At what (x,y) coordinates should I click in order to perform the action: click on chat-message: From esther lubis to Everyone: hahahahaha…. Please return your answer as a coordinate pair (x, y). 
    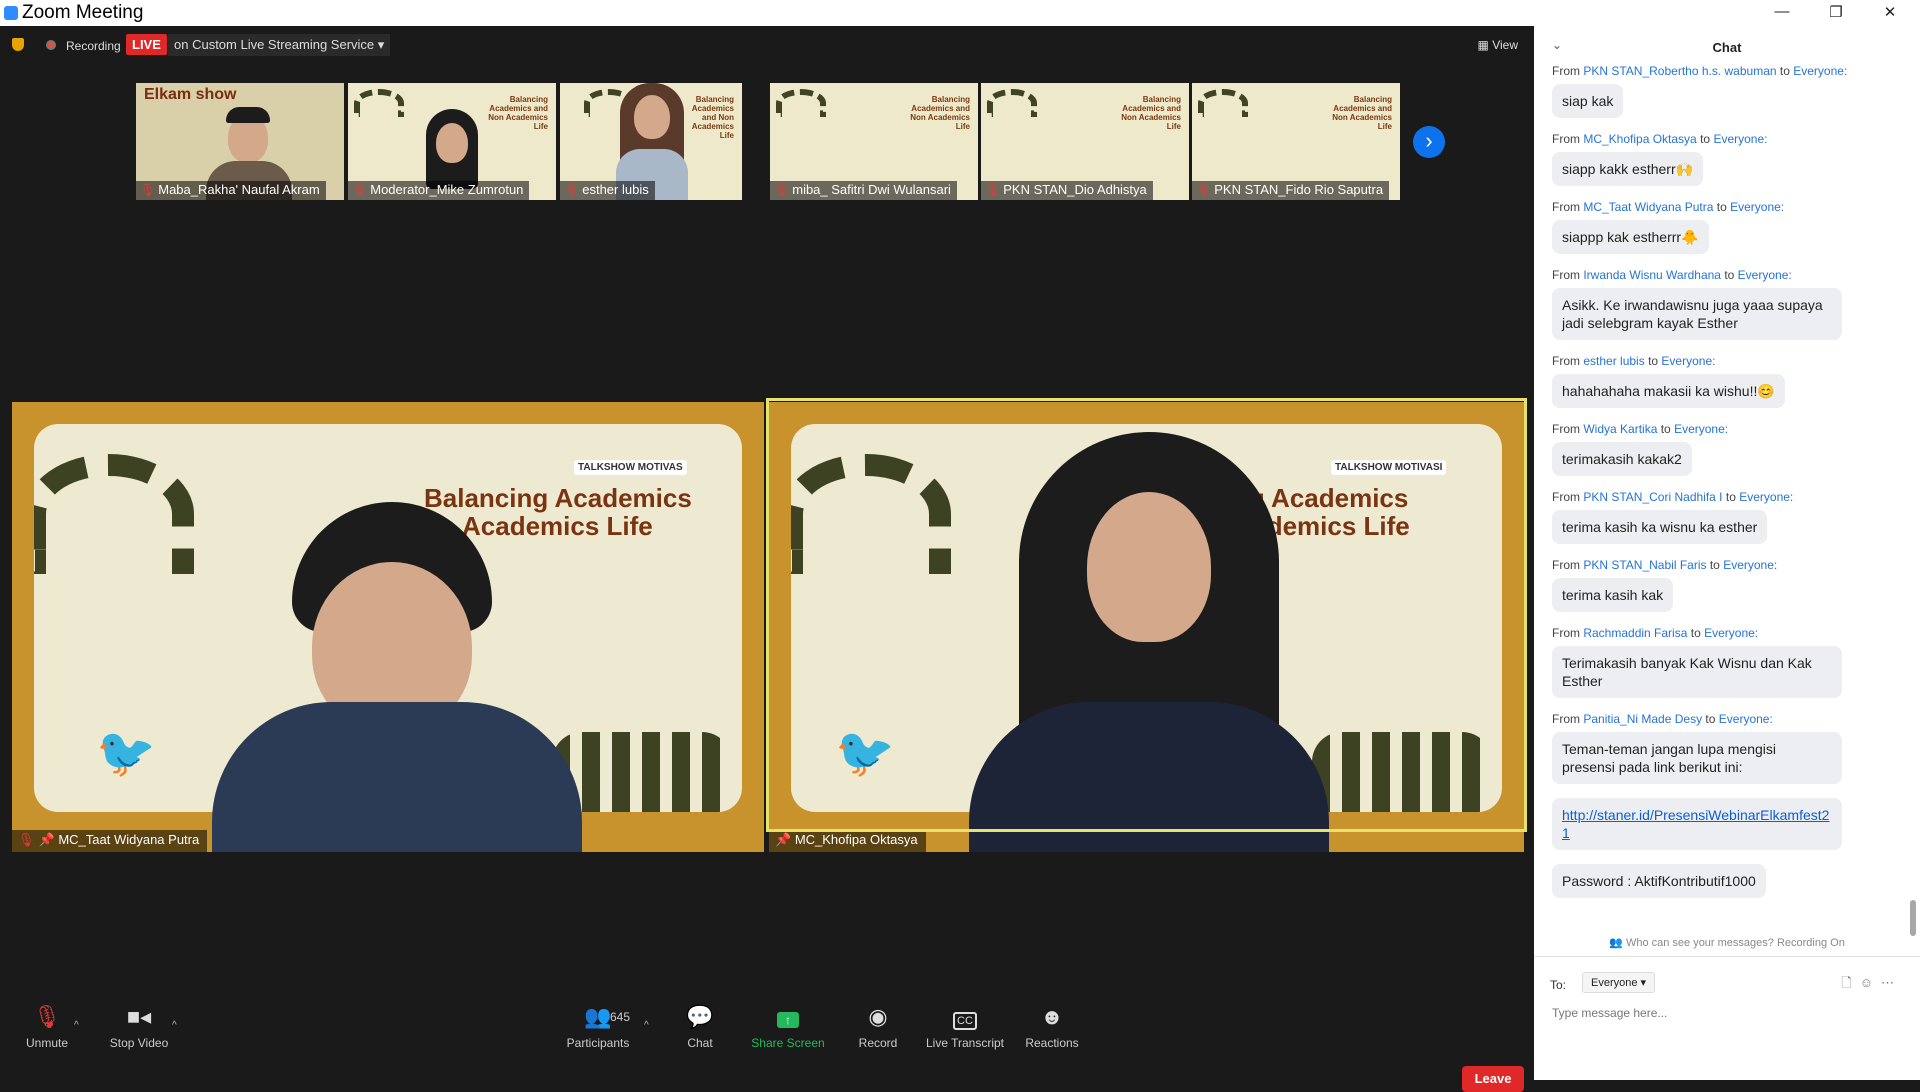
    Looking at the image, I should click on (1722, 388).